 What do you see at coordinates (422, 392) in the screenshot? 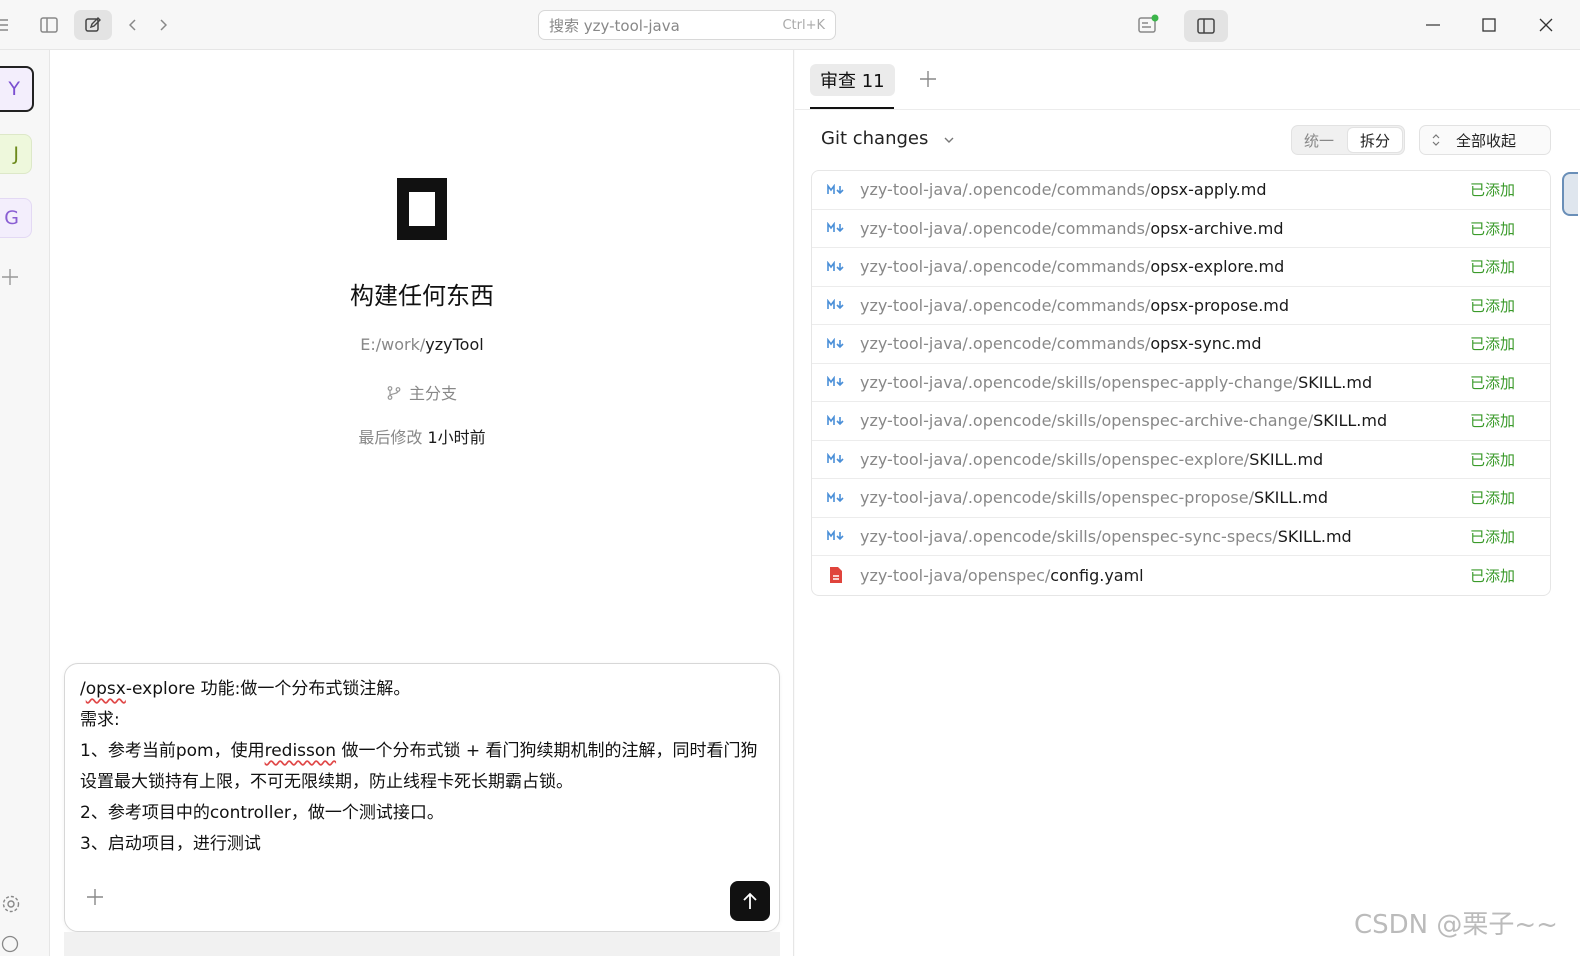
I see `branch-info: 主分支` at bounding box center [422, 392].